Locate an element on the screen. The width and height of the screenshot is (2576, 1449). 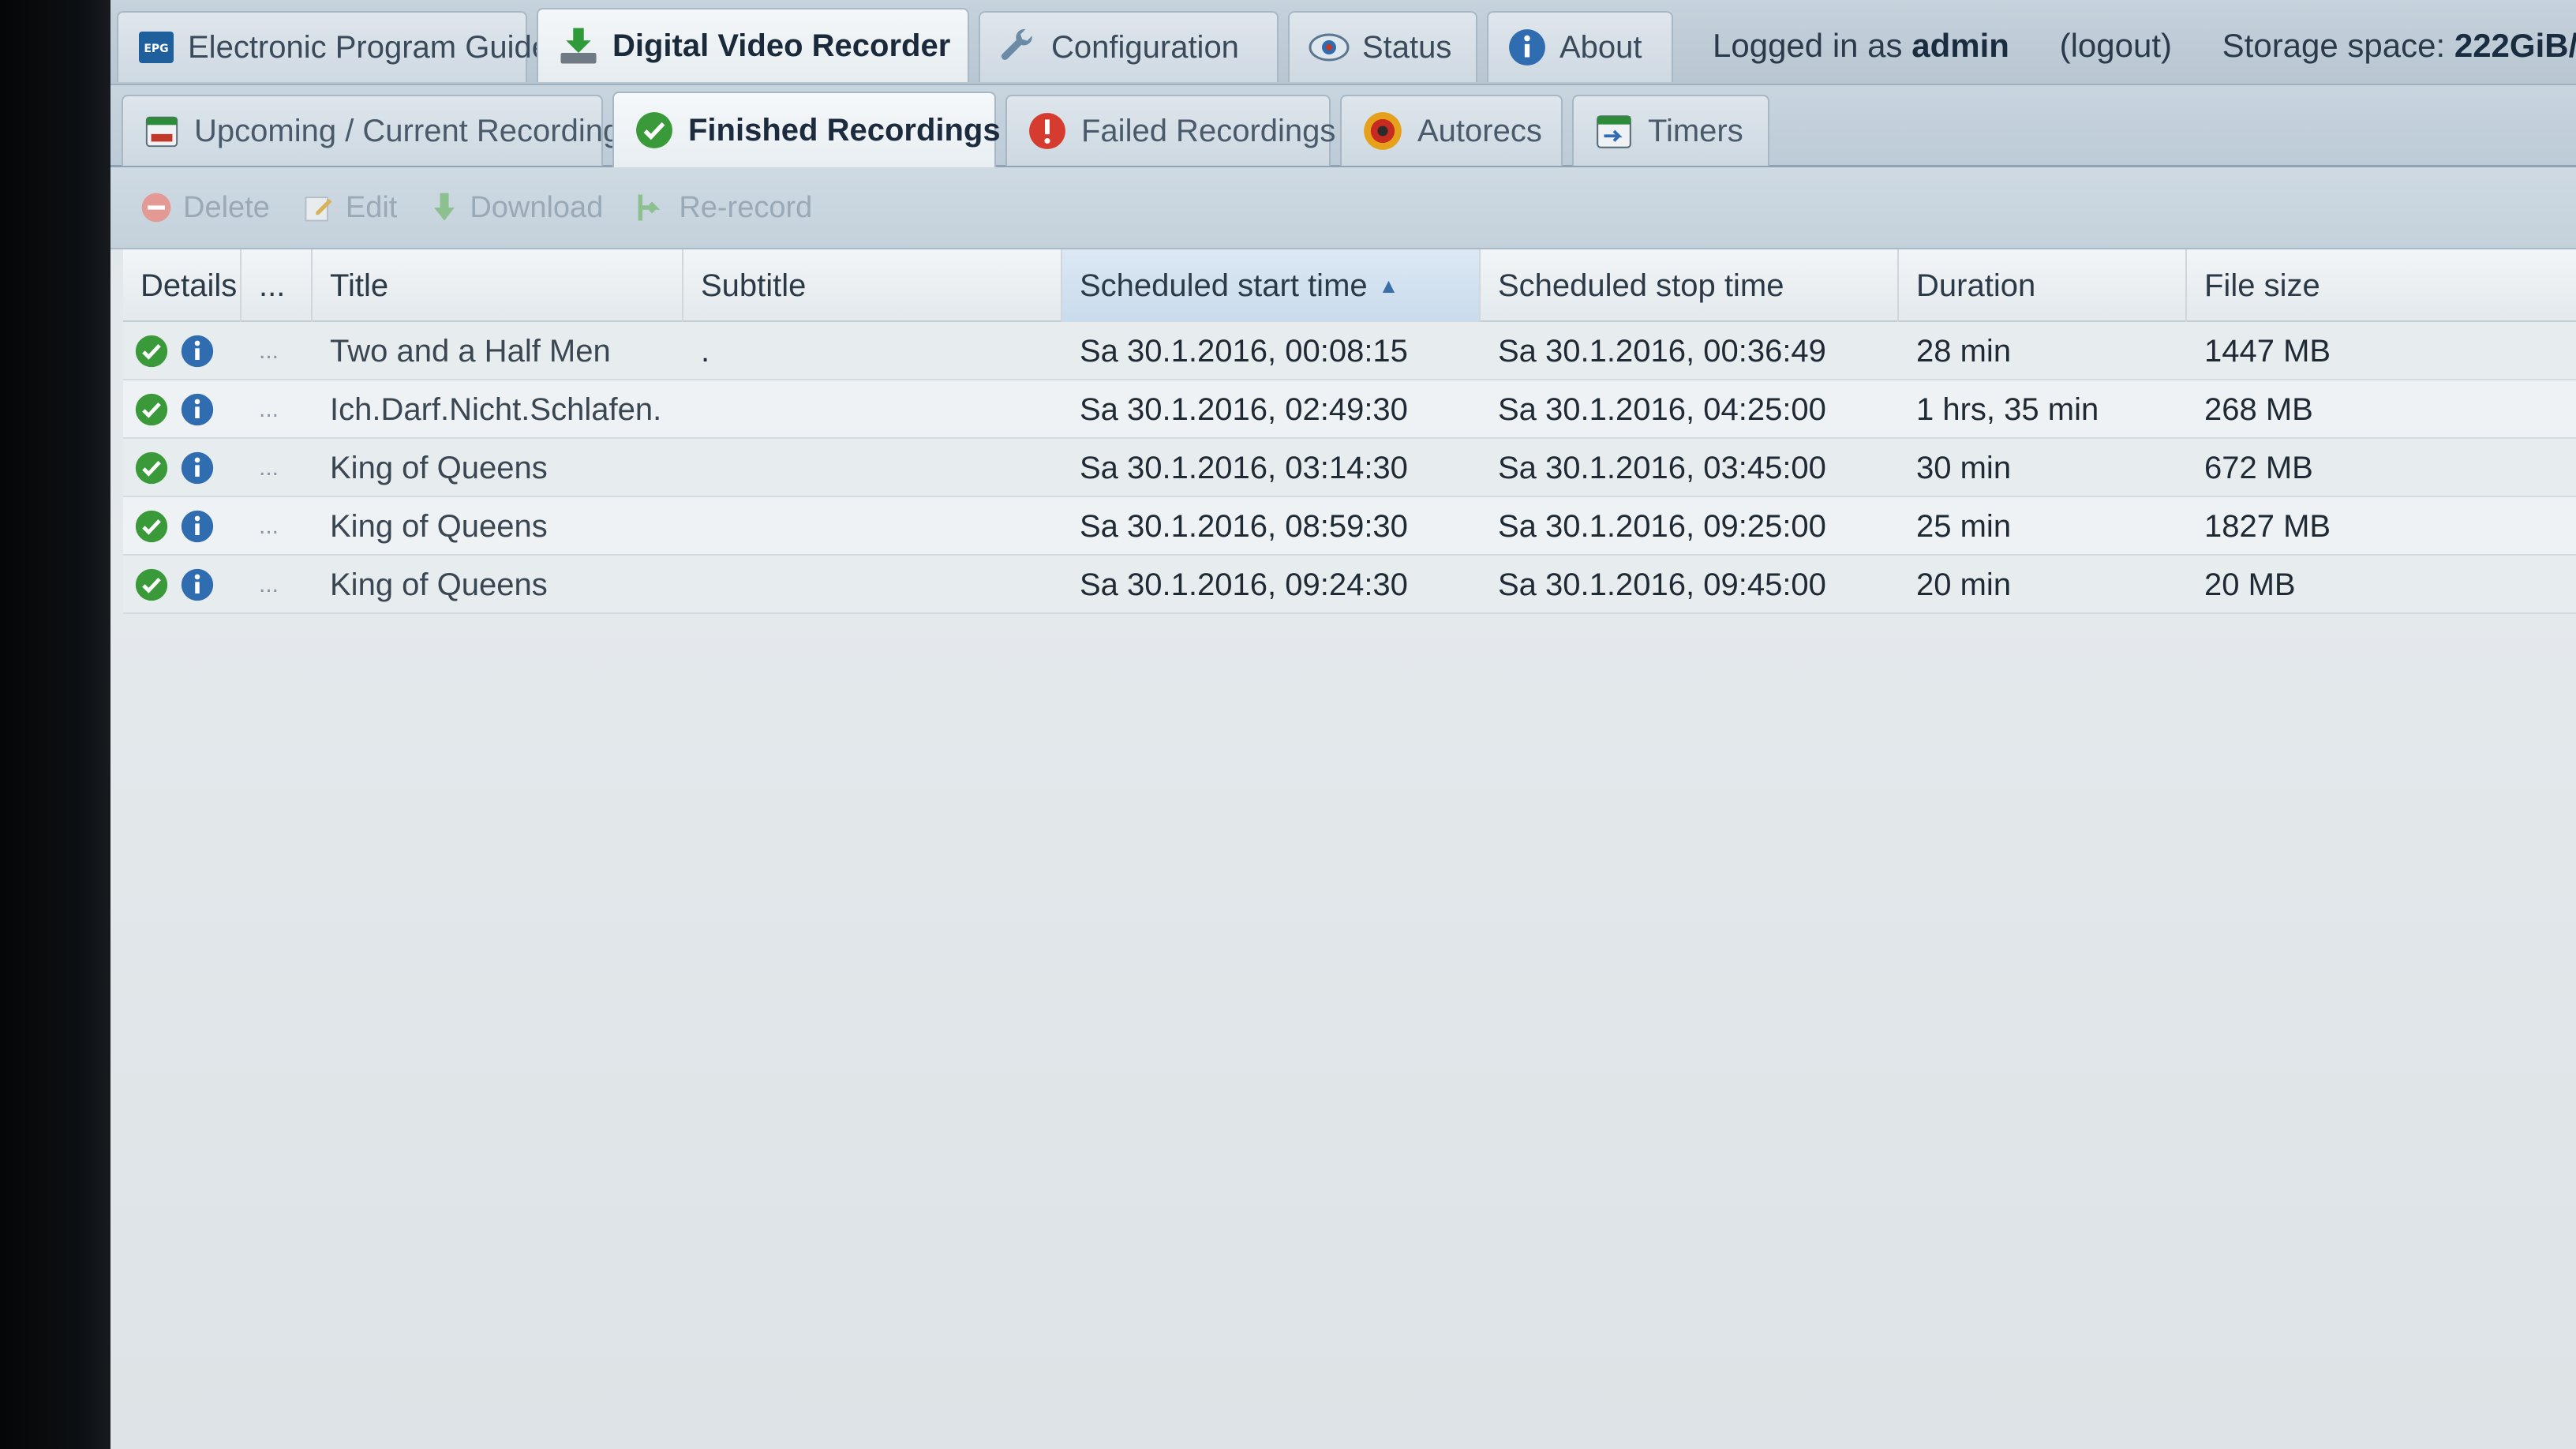
epg-icon: EPG is located at coordinates (156, 47).